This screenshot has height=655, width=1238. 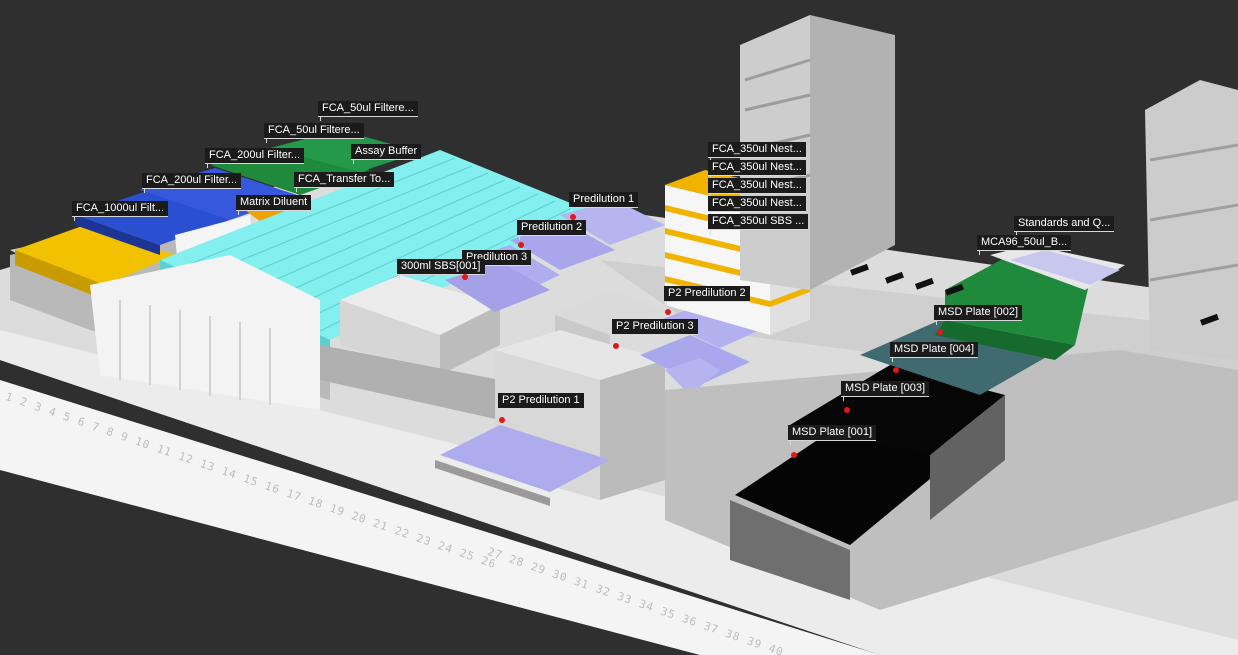 What do you see at coordinates (441, 269) in the screenshot?
I see `label-300ml-sbs-001: 300ml SBS[001]` at bounding box center [441, 269].